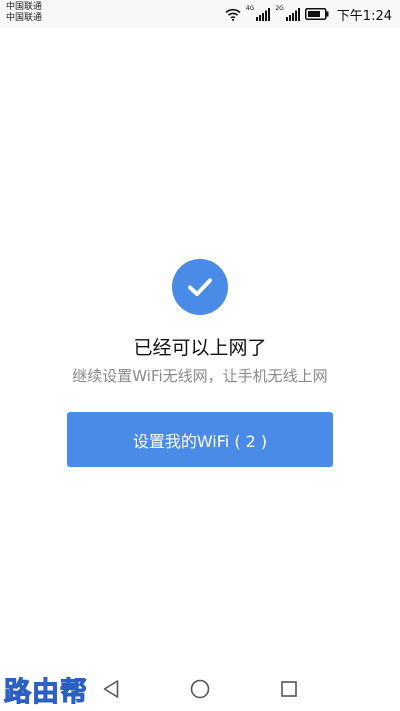 The height and width of the screenshot is (711, 400). I want to click on carrier-info: 中国联通 中国联通, so click(24, 13).